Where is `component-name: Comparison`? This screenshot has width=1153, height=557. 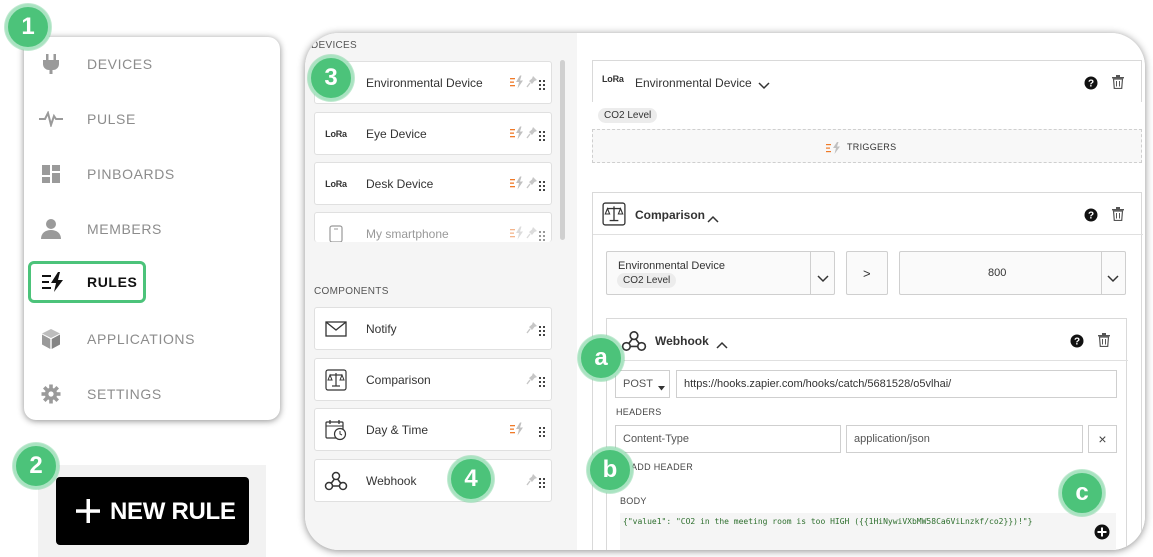 component-name: Comparison is located at coordinates (398, 380).